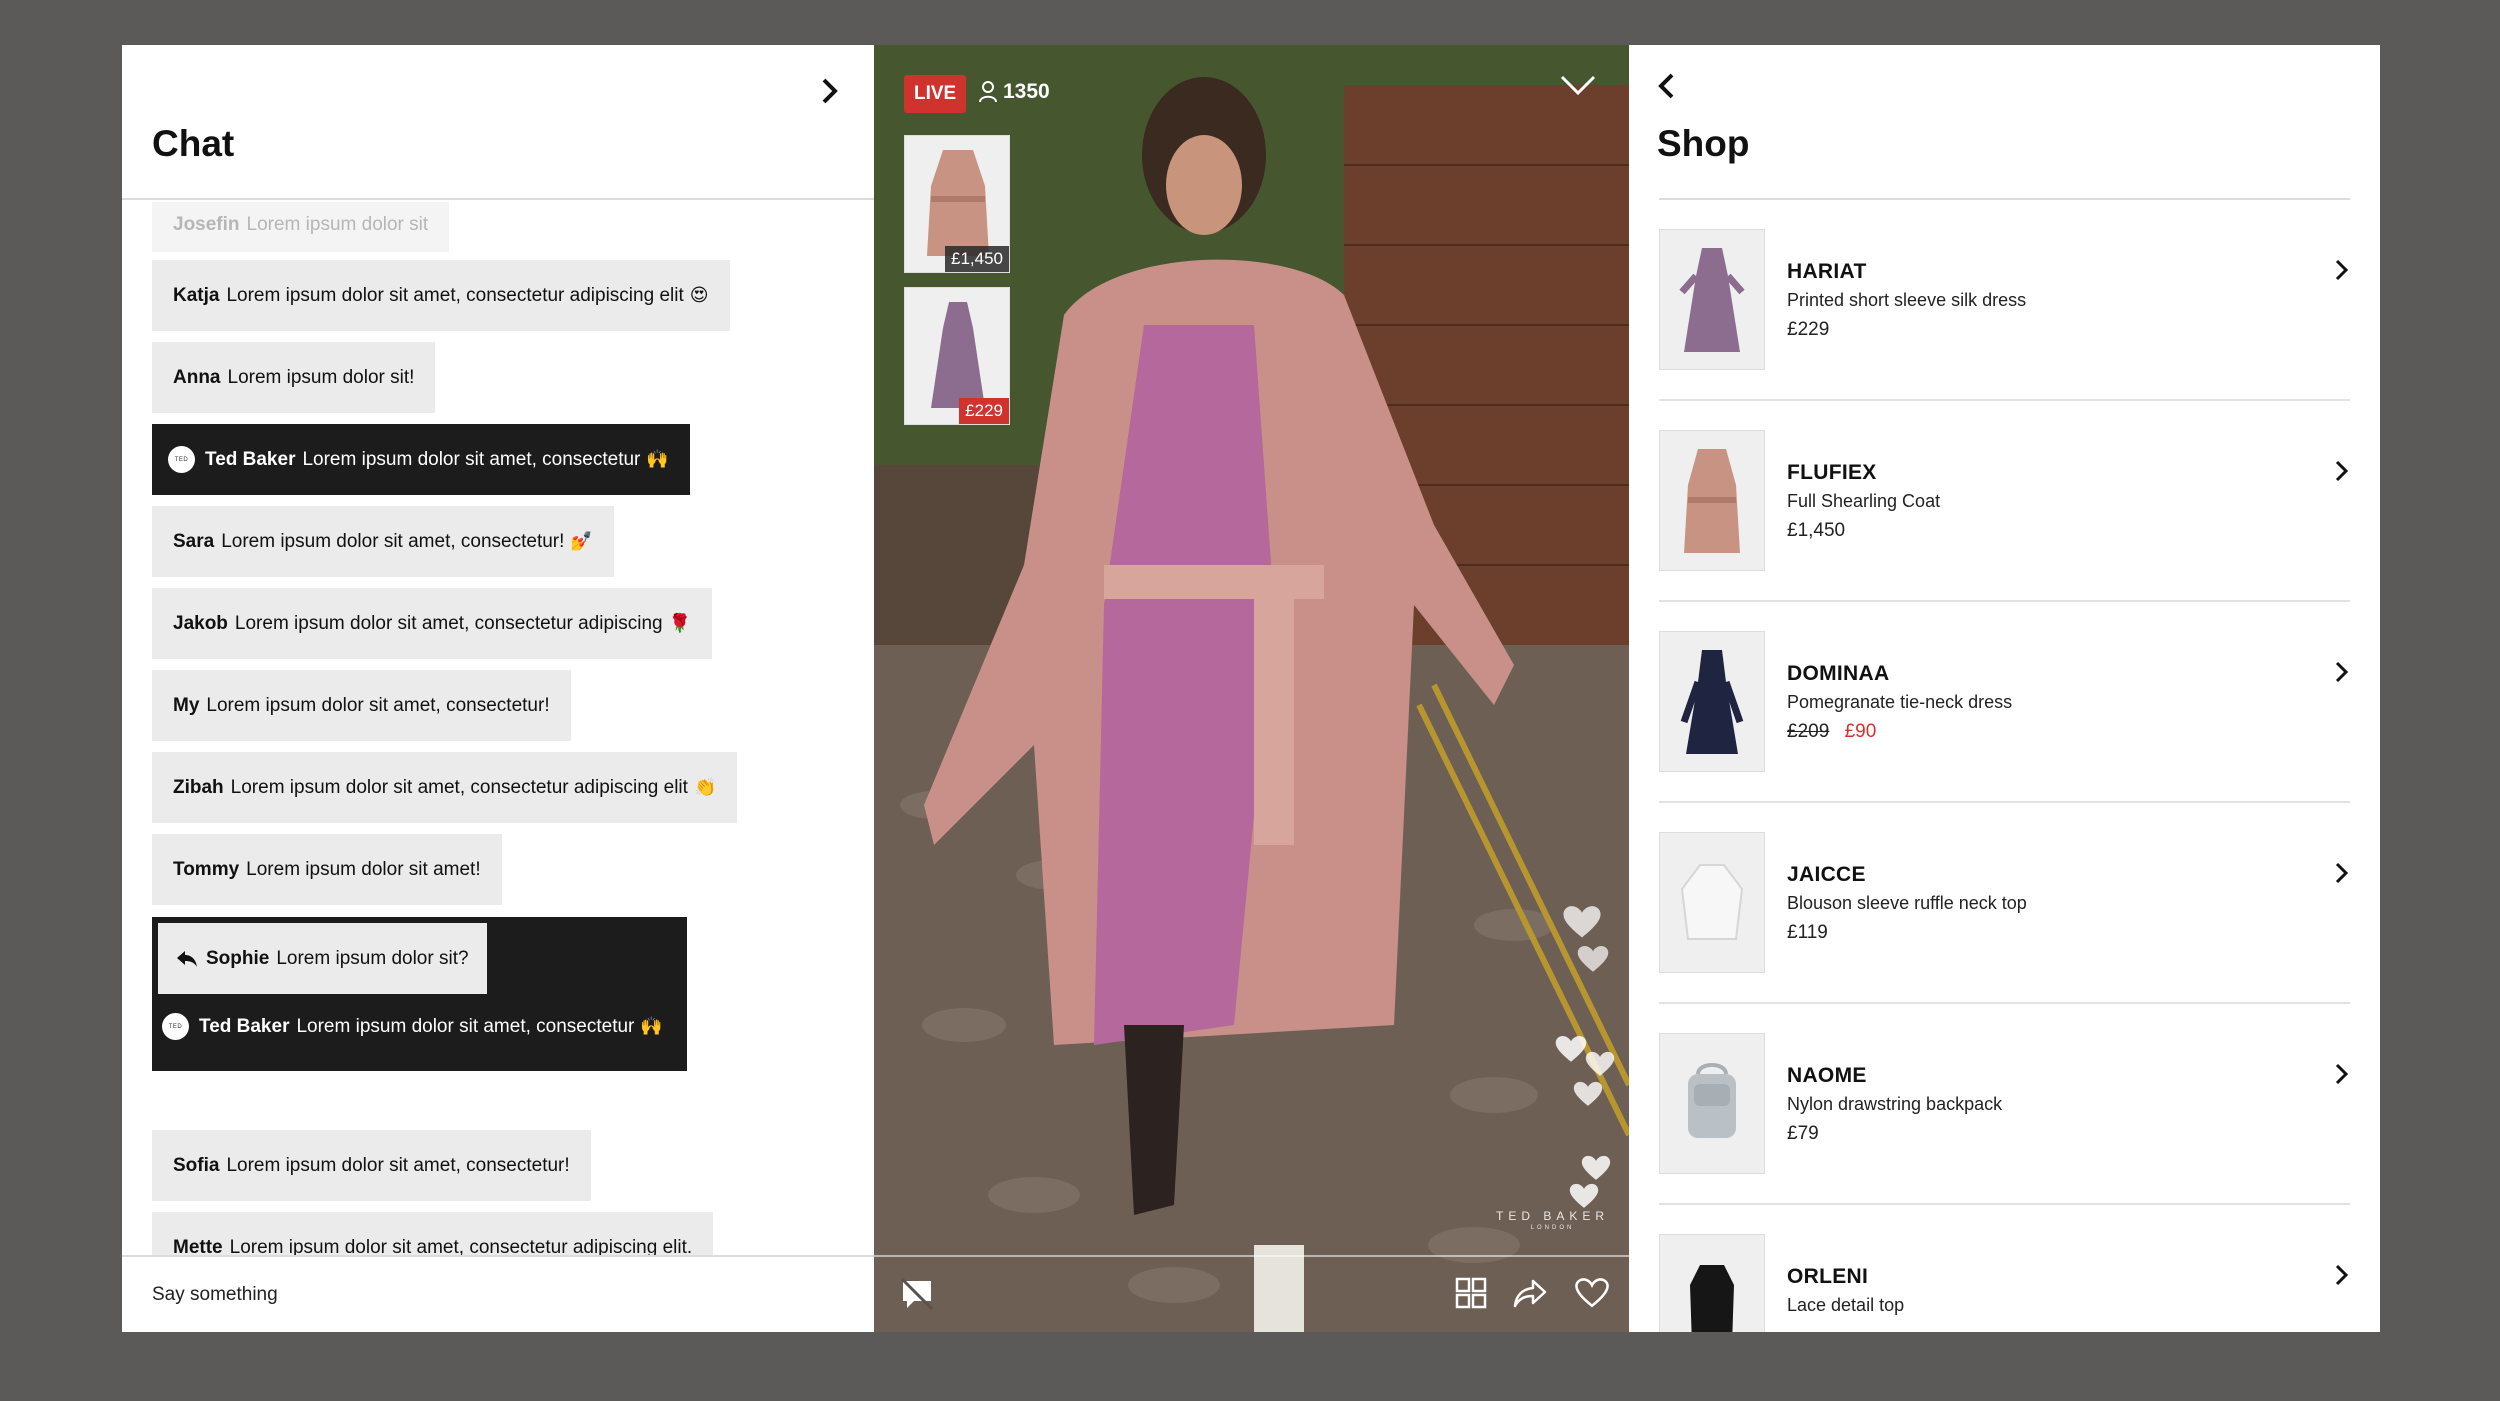 This screenshot has height=1401, width=2500. Describe the element at coordinates (1803, 1133) in the screenshot. I see `product-price: £79` at that location.